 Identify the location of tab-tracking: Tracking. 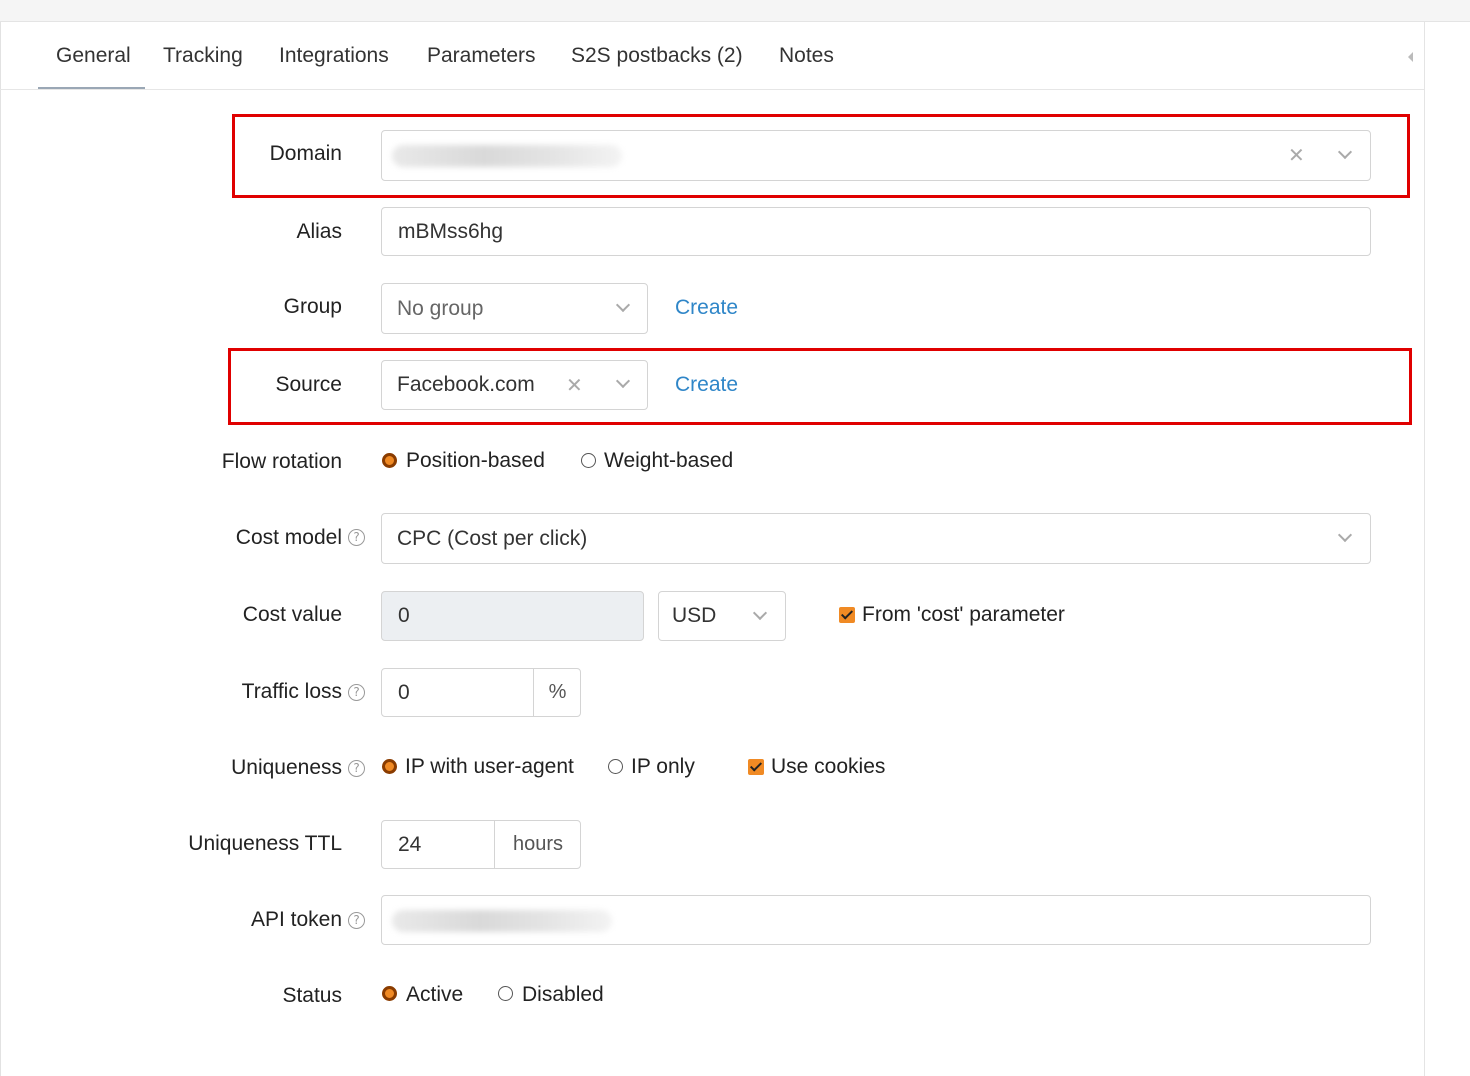
(203, 56).